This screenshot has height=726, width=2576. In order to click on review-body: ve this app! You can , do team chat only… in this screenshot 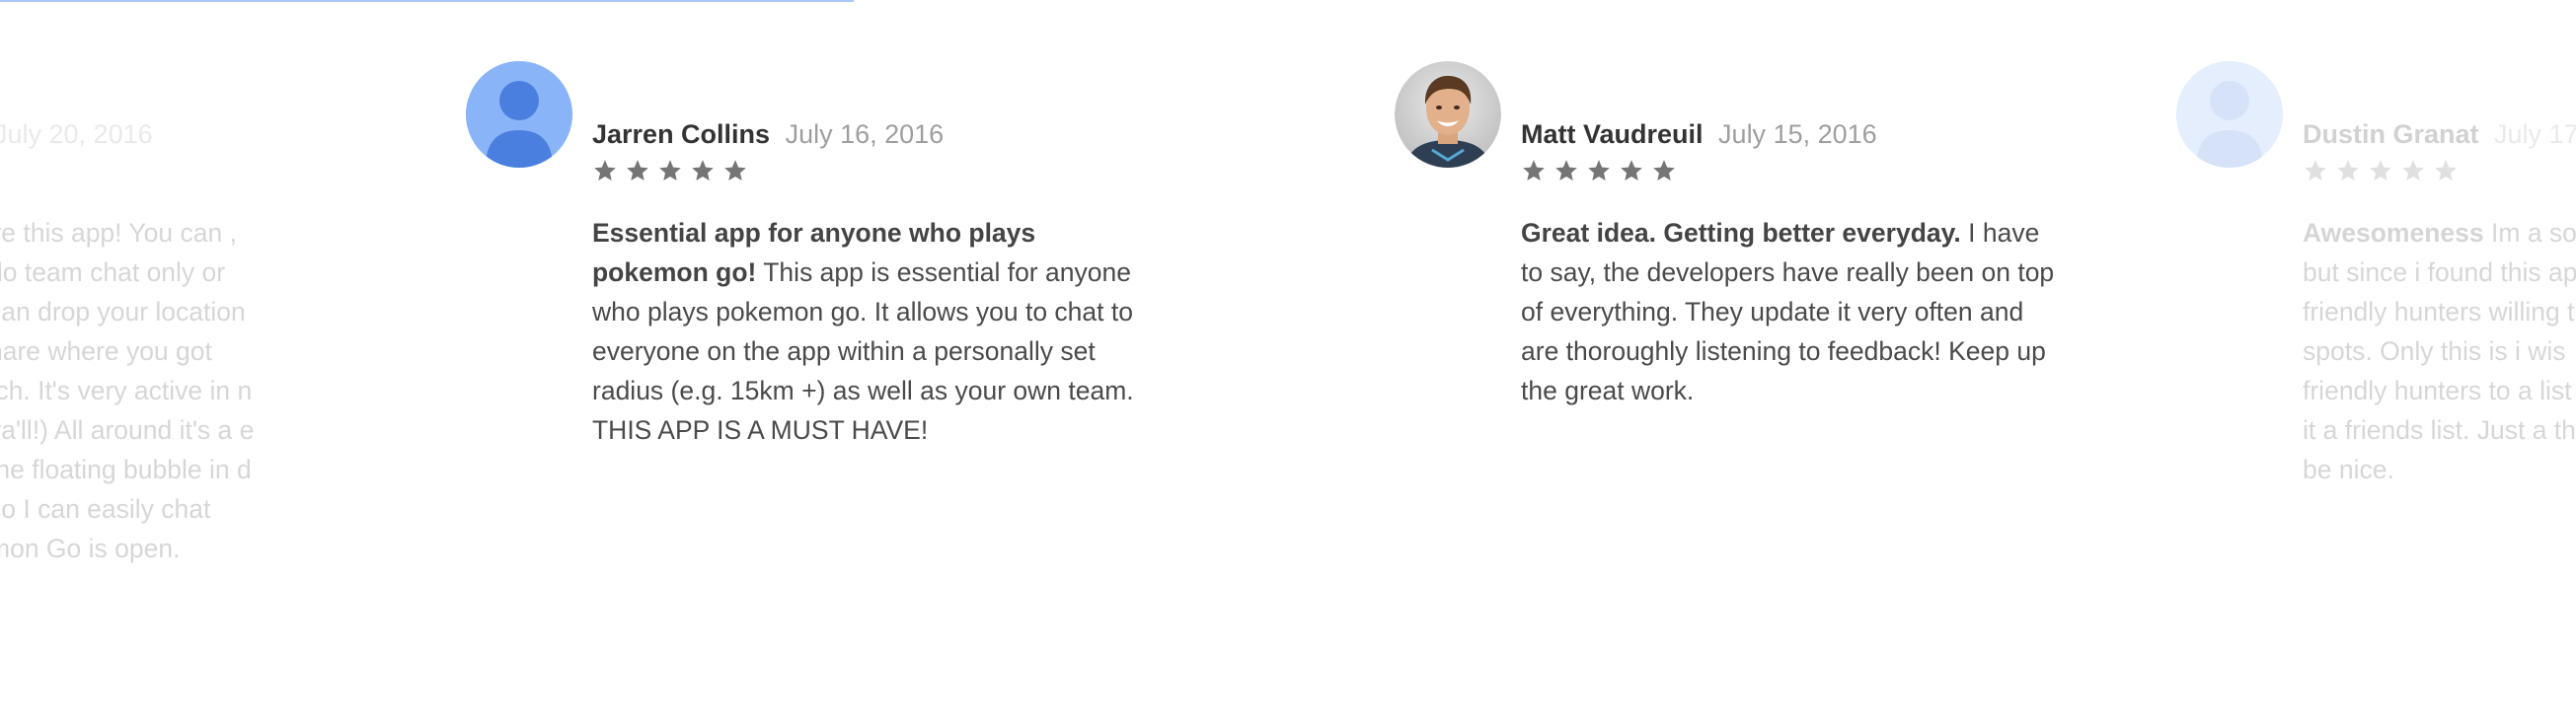, I will do `click(130, 390)`.